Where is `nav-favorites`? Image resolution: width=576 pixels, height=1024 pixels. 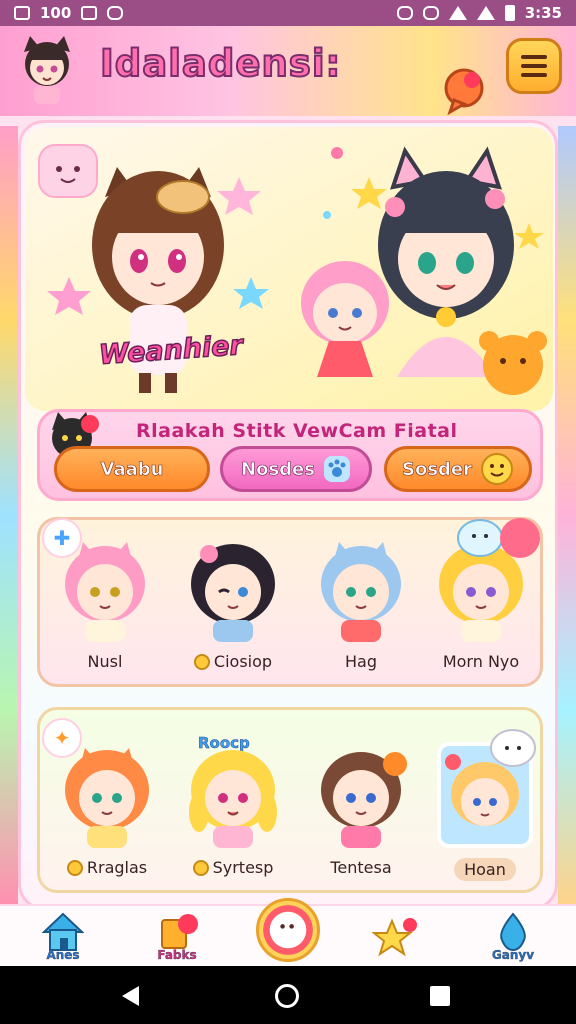 nav-favorites is located at coordinates (395, 937).